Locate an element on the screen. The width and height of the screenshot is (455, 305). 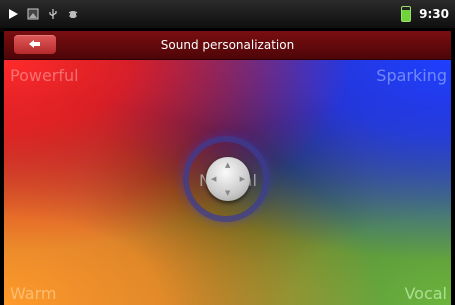
gallery-icon is located at coordinates (33, 14).